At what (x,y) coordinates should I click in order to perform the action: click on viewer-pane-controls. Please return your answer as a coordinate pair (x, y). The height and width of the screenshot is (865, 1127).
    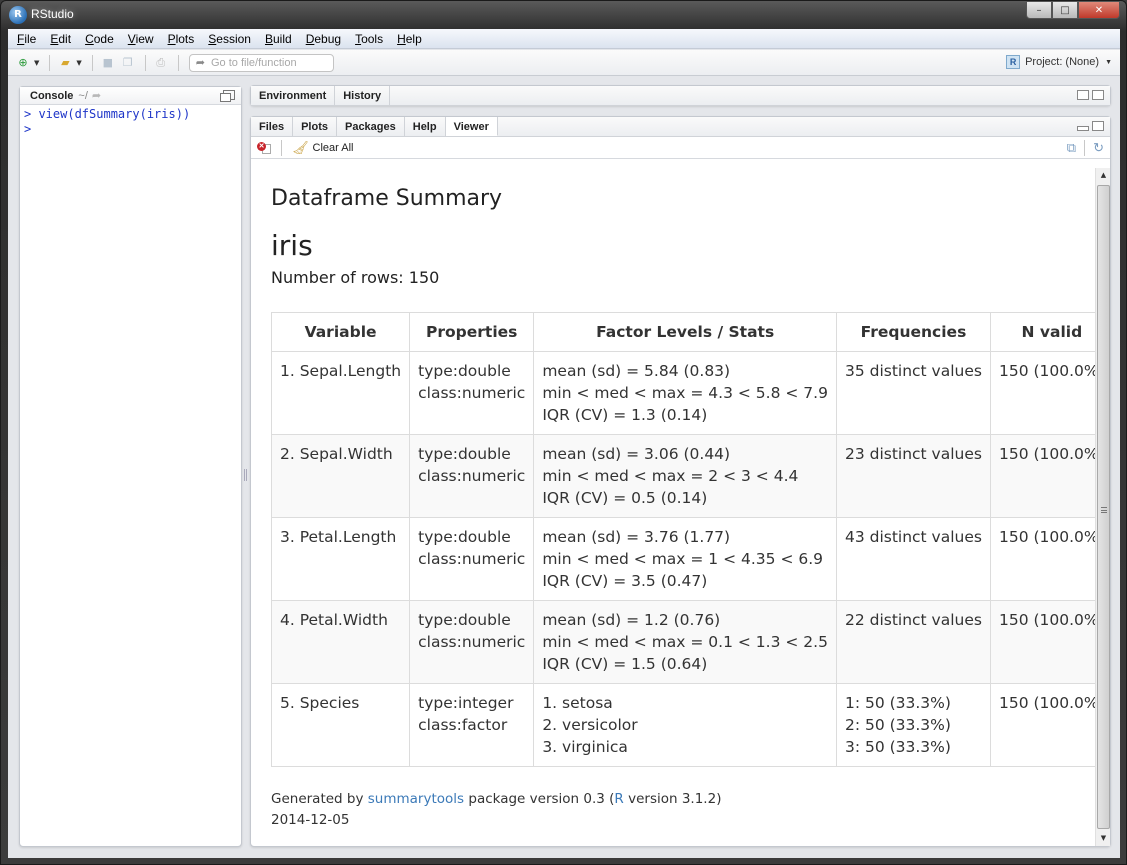
    Looking at the image, I should click on (1090, 126).